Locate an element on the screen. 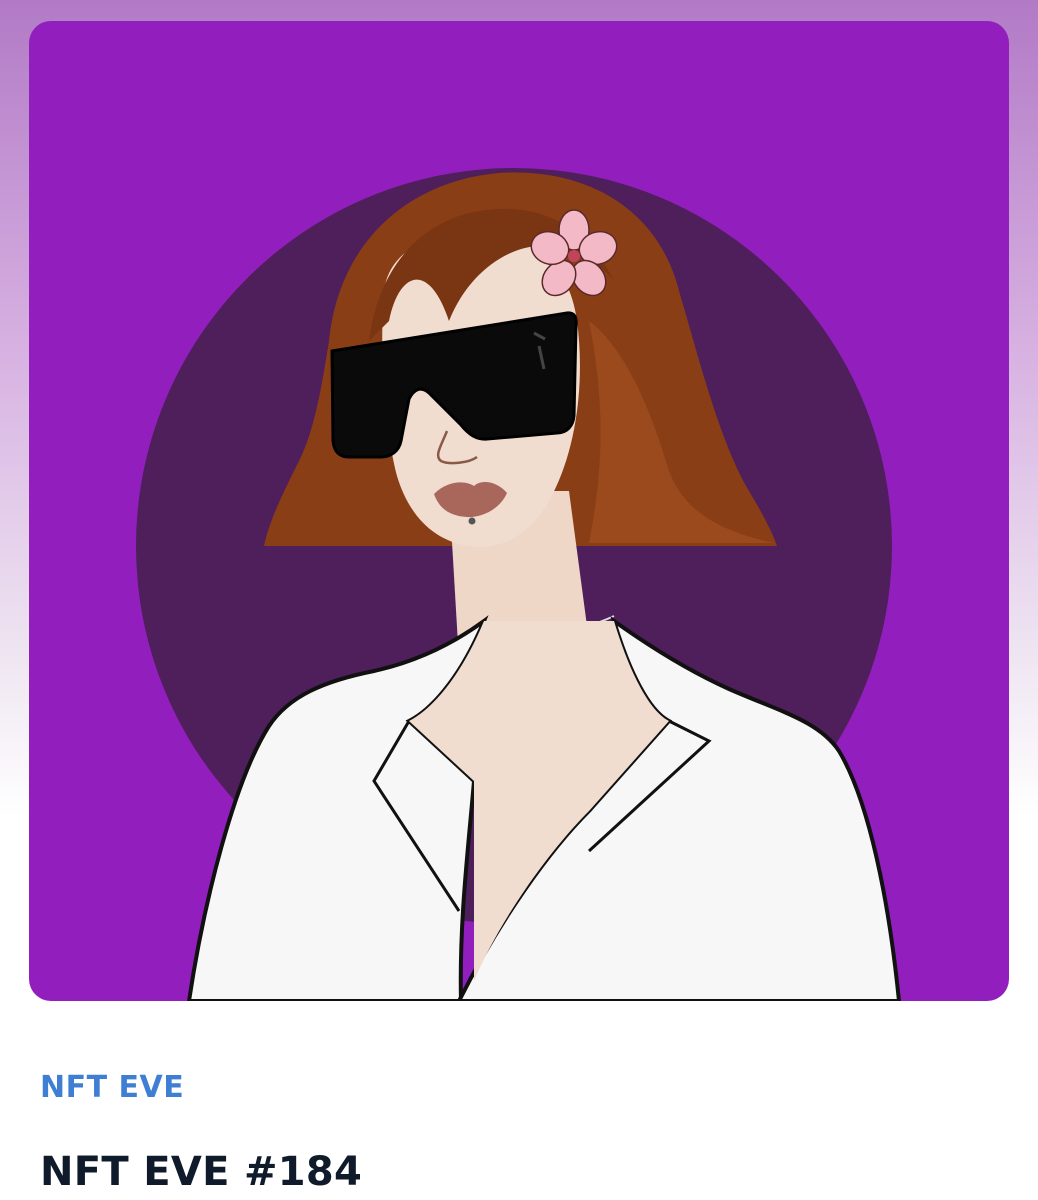 This screenshot has width=1038, height=1200. artwork-lip-piercing is located at coordinates (472, 521).